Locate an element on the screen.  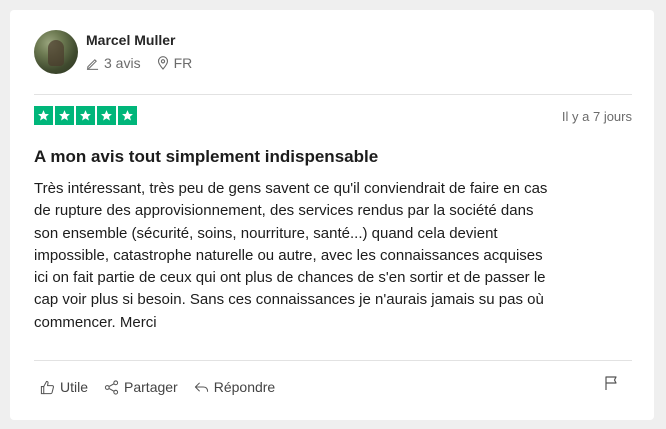
review-body-line: commencer. Merci is located at coordinates (95, 322).